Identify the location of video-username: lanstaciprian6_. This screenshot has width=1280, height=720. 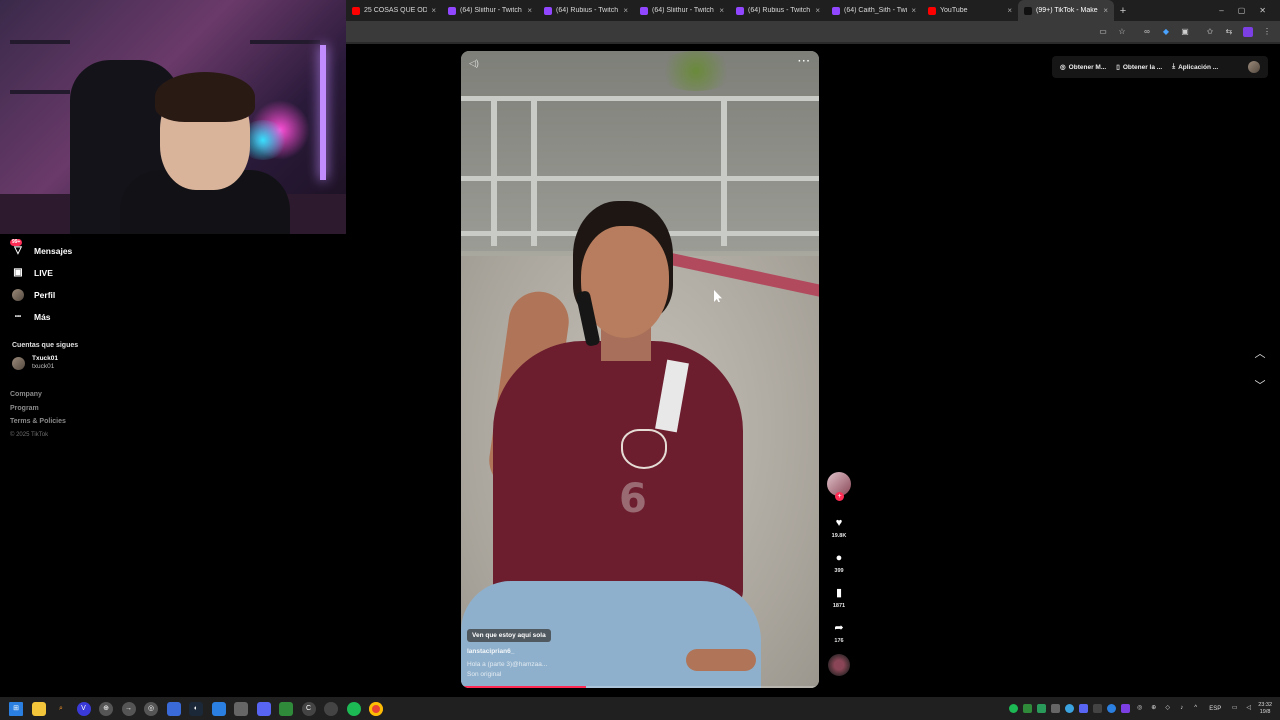
(490, 651).